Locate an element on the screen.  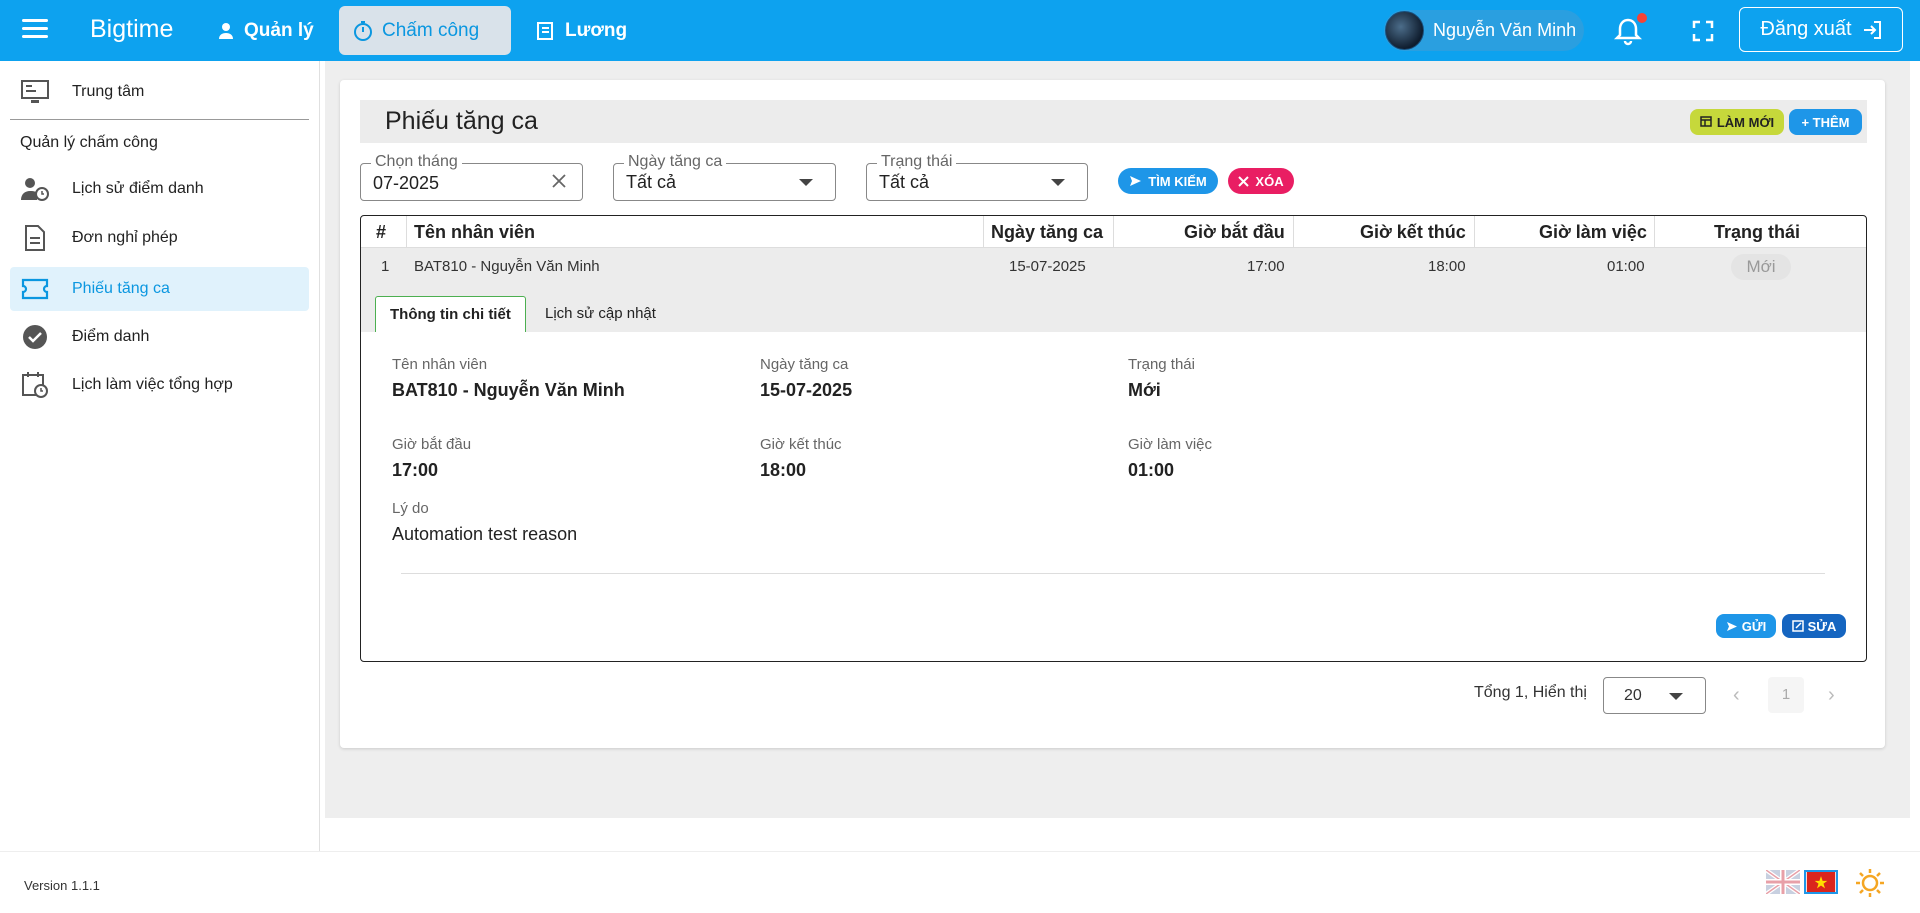
column-header-index: # is located at coordinates (381, 232).